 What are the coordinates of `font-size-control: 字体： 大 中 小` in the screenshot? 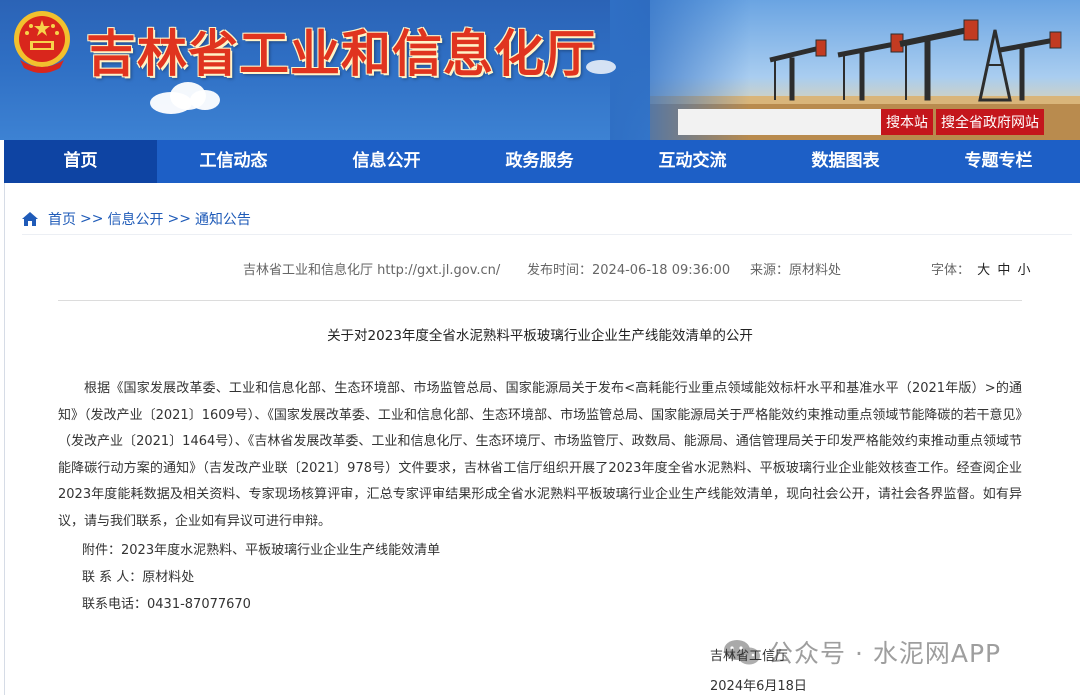 It's located at (980, 268).